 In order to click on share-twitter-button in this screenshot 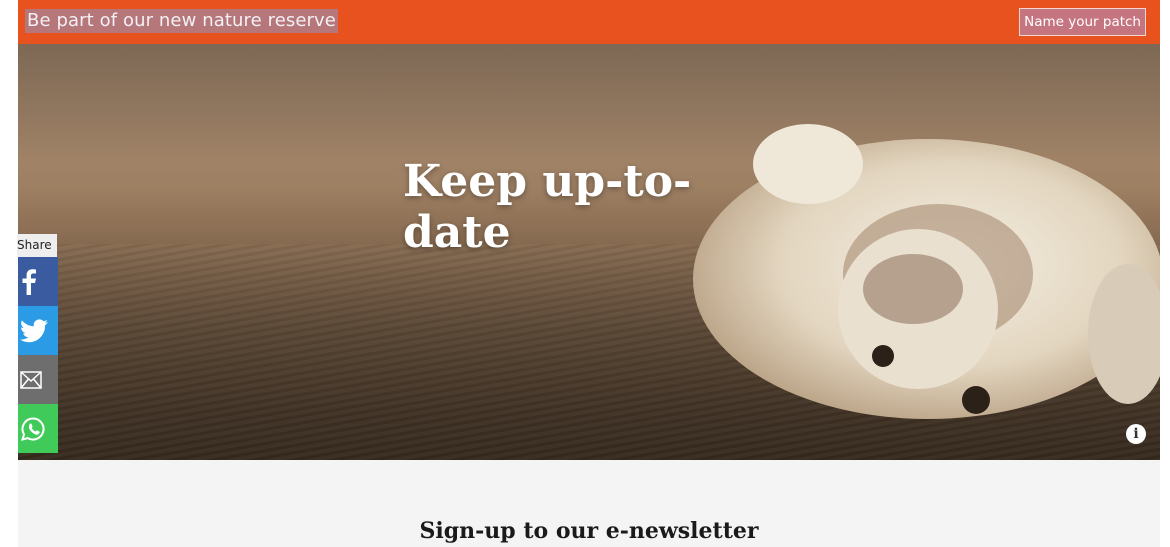, I will do `click(38, 330)`.